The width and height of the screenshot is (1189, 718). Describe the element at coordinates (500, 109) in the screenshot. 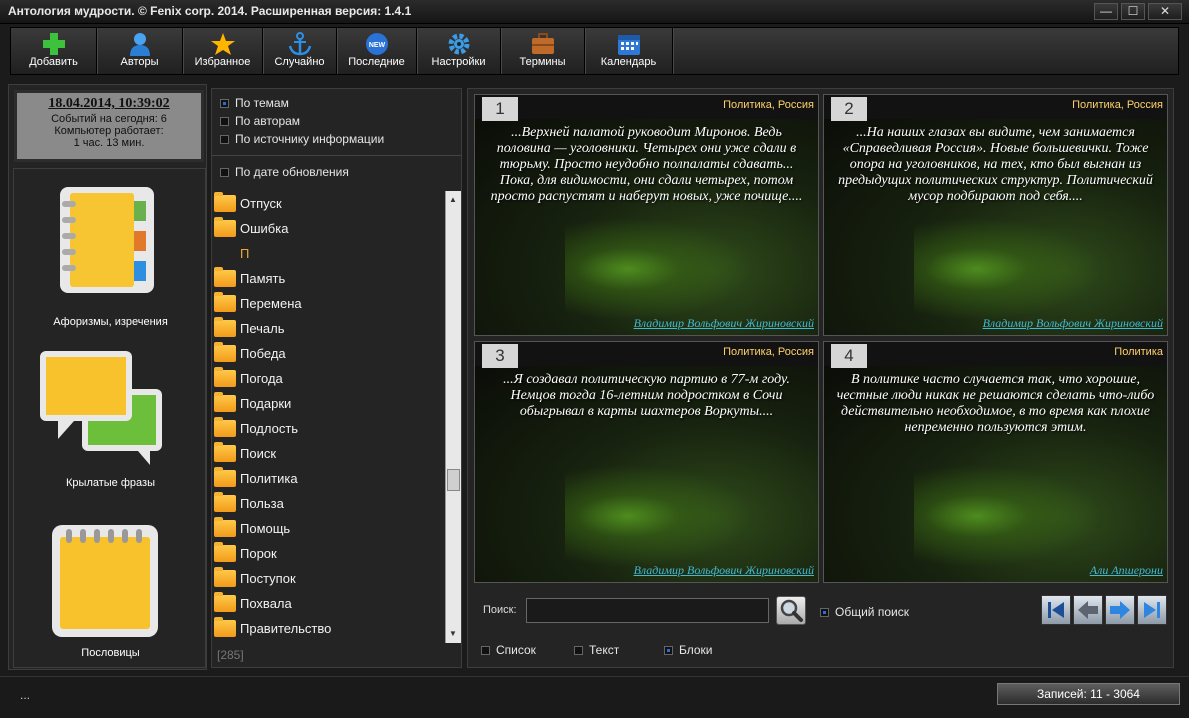

I see `quote-number: 1` at that location.